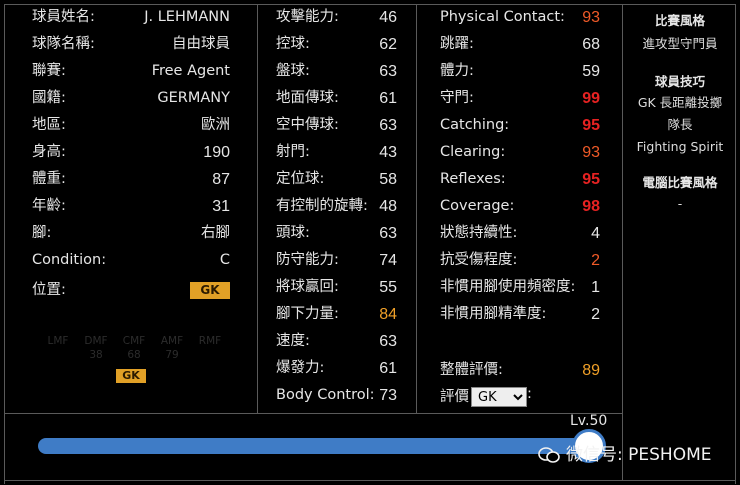 The width and height of the screenshot is (740, 485). What do you see at coordinates (336, 341) in the screenshot?
I see `attribute-row: 速度: 63` at bounding box center [336, 341].